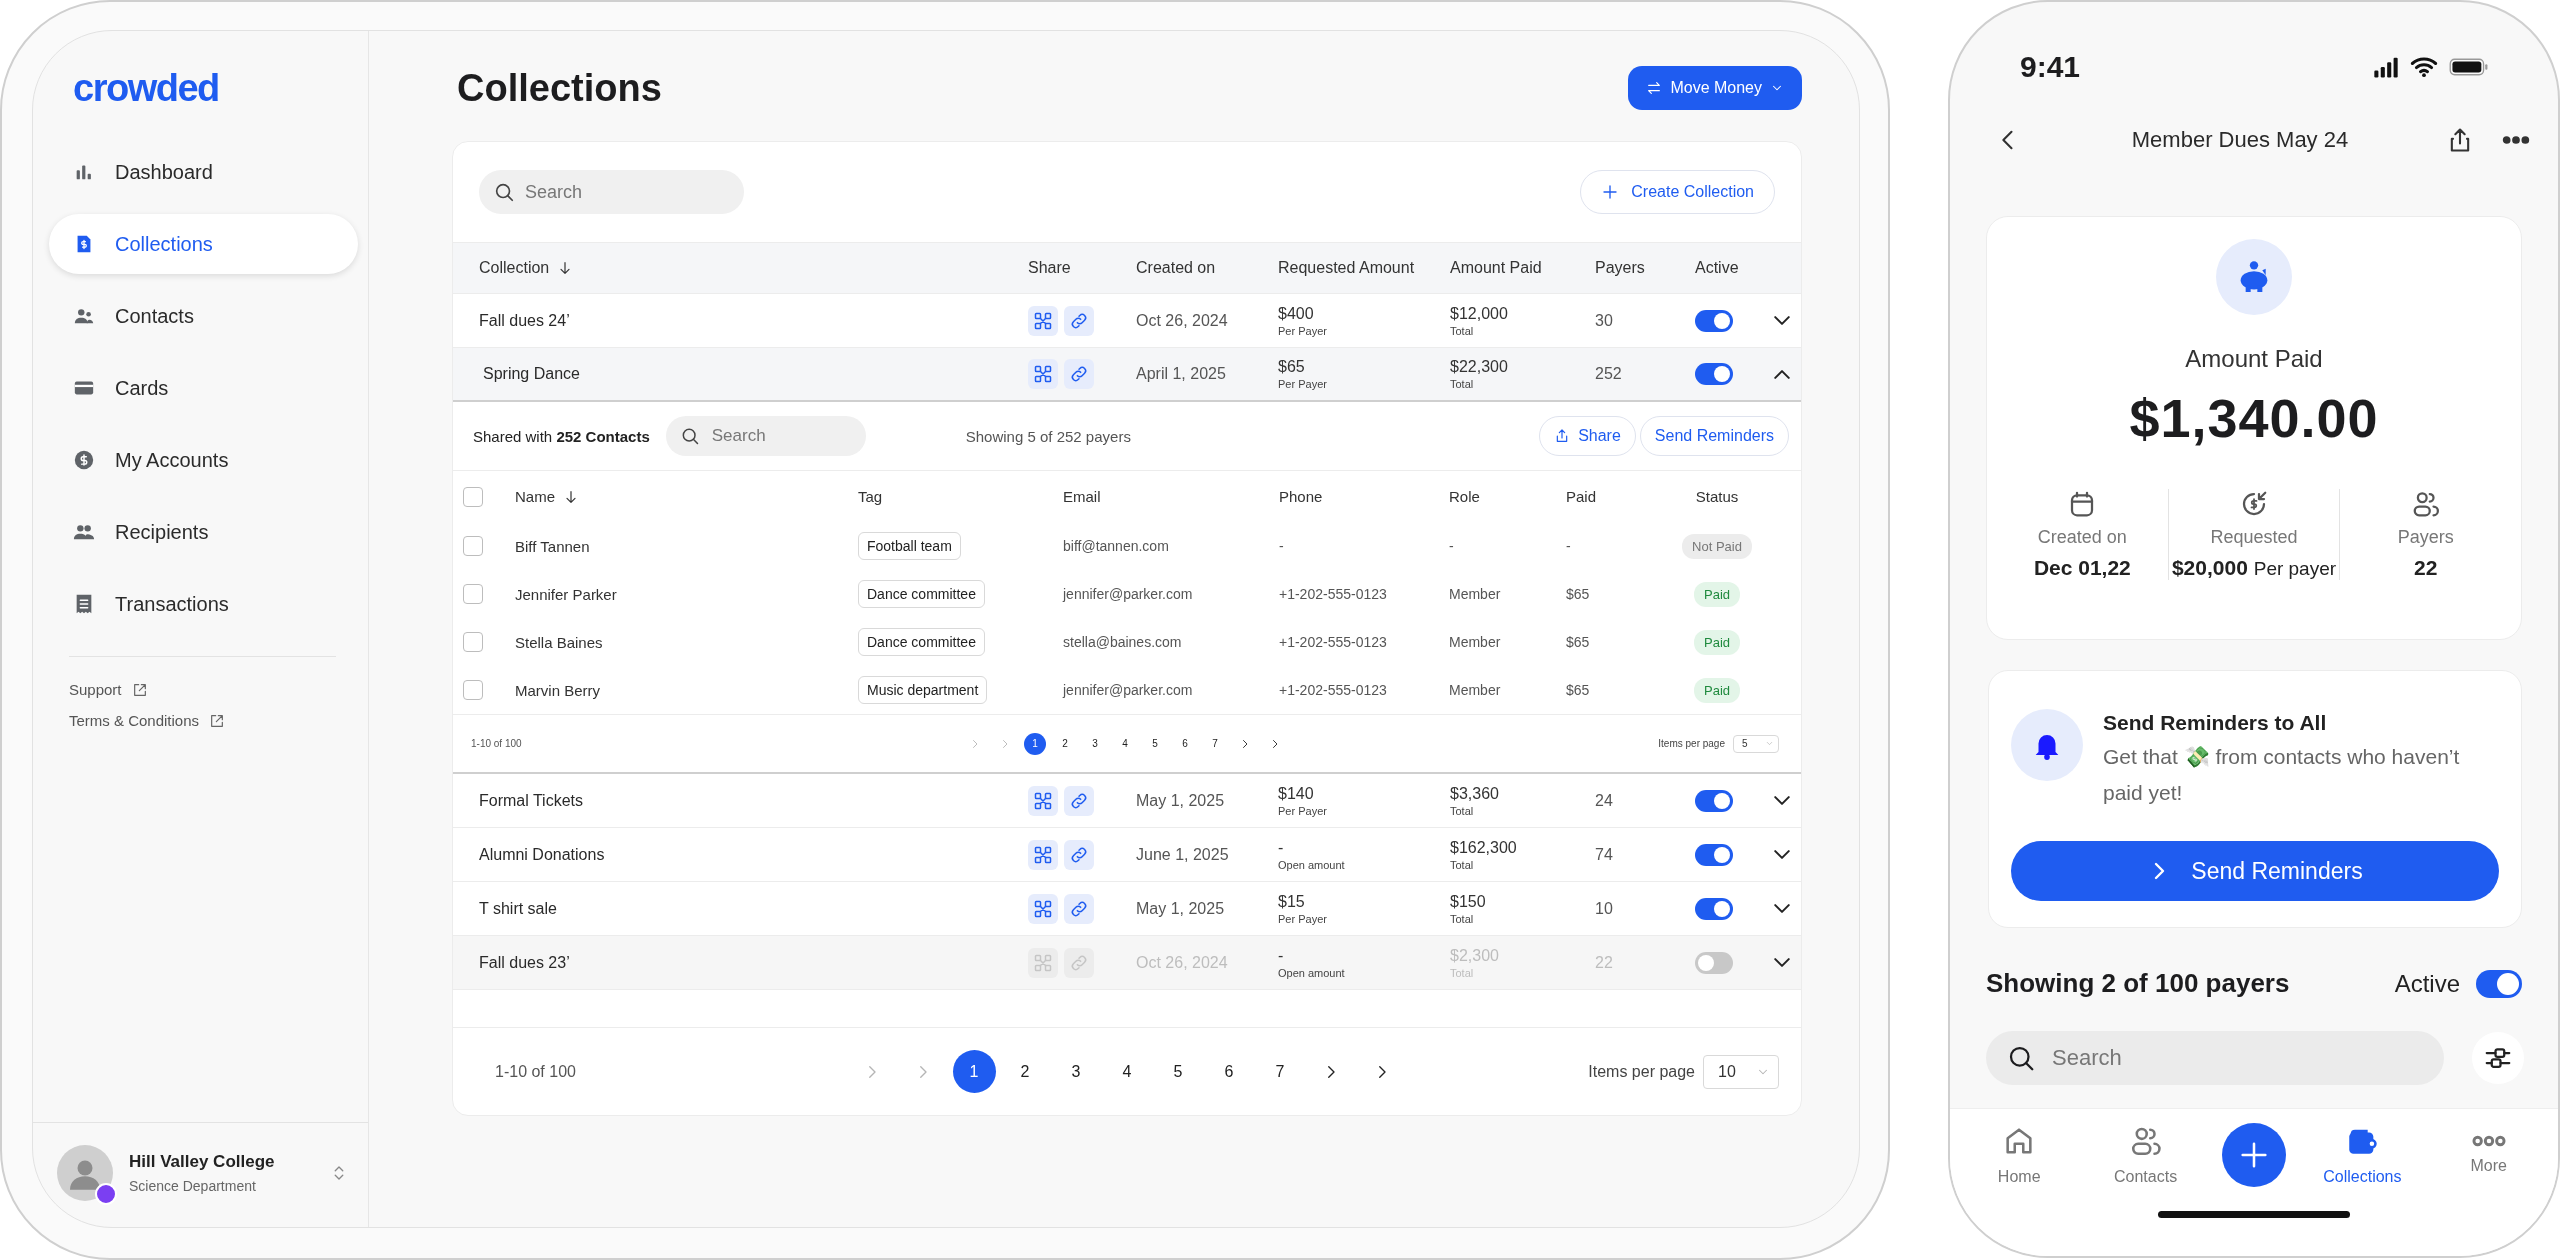 Image resolution: width=2560 pixels, height=1260 pixels. What do you see at coordinates (2516, 140) in the screenshot?
I see `more-options-button` at bounding box center [2516, 140].